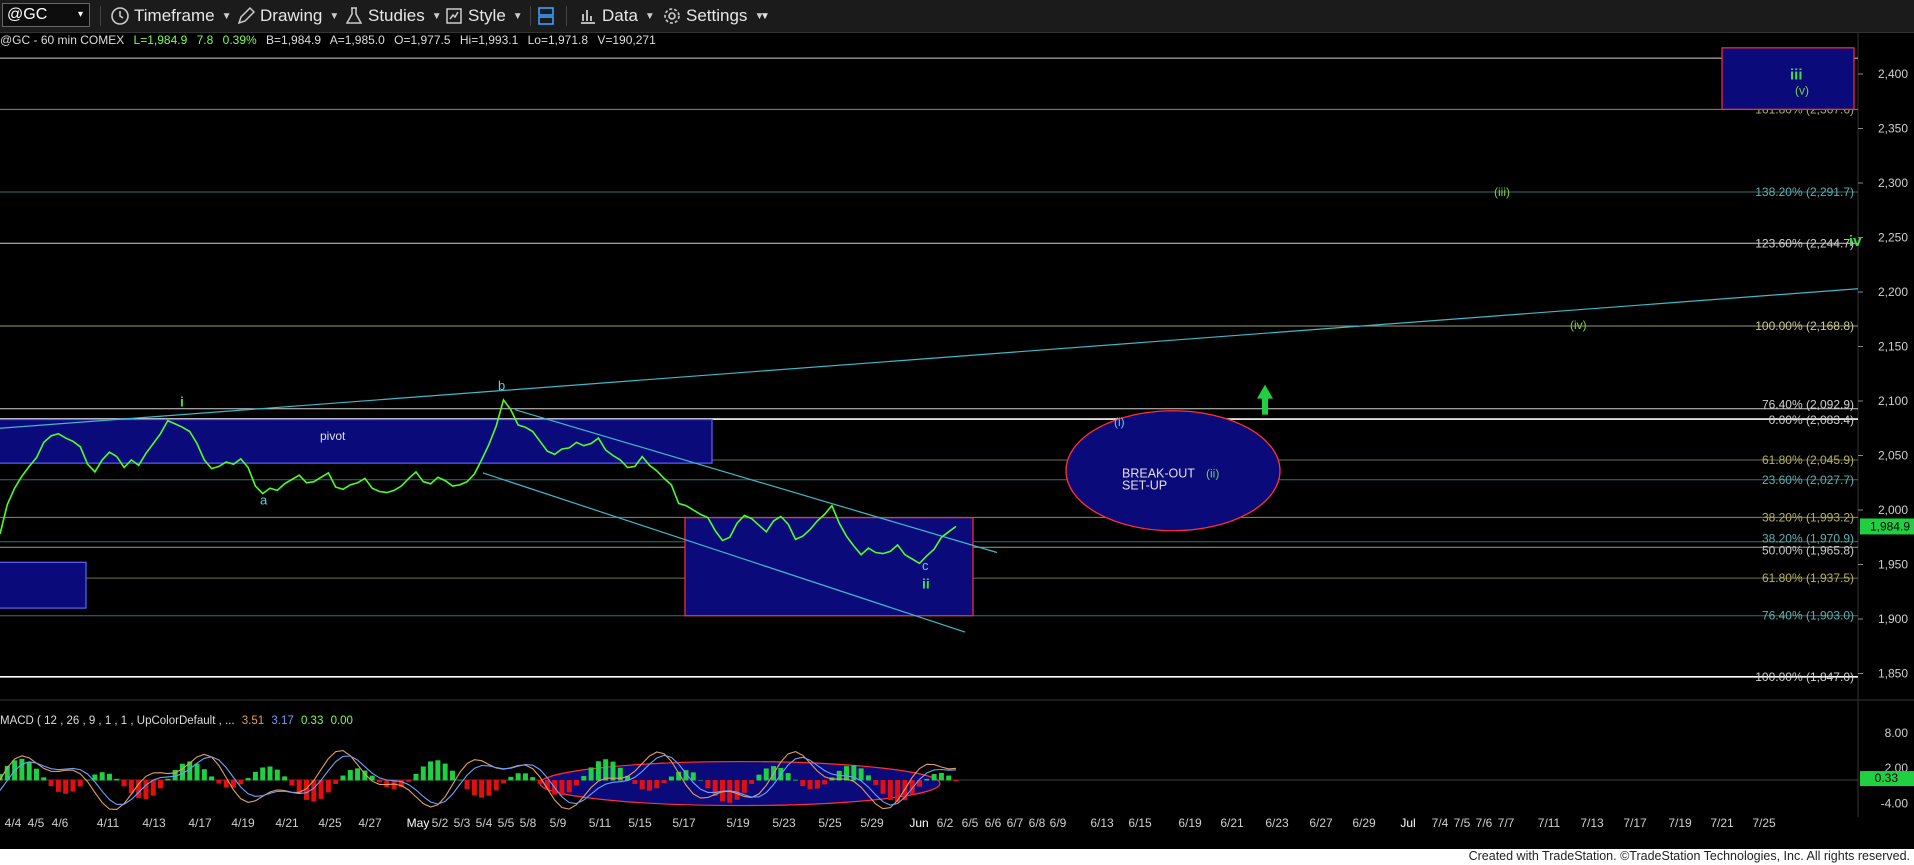 The image size is (1914, 865). What do you see at coordinates (1506, 823) in the screenshot?
I see `time-tick-label: 7/7` at bounding box center [1506, 823].